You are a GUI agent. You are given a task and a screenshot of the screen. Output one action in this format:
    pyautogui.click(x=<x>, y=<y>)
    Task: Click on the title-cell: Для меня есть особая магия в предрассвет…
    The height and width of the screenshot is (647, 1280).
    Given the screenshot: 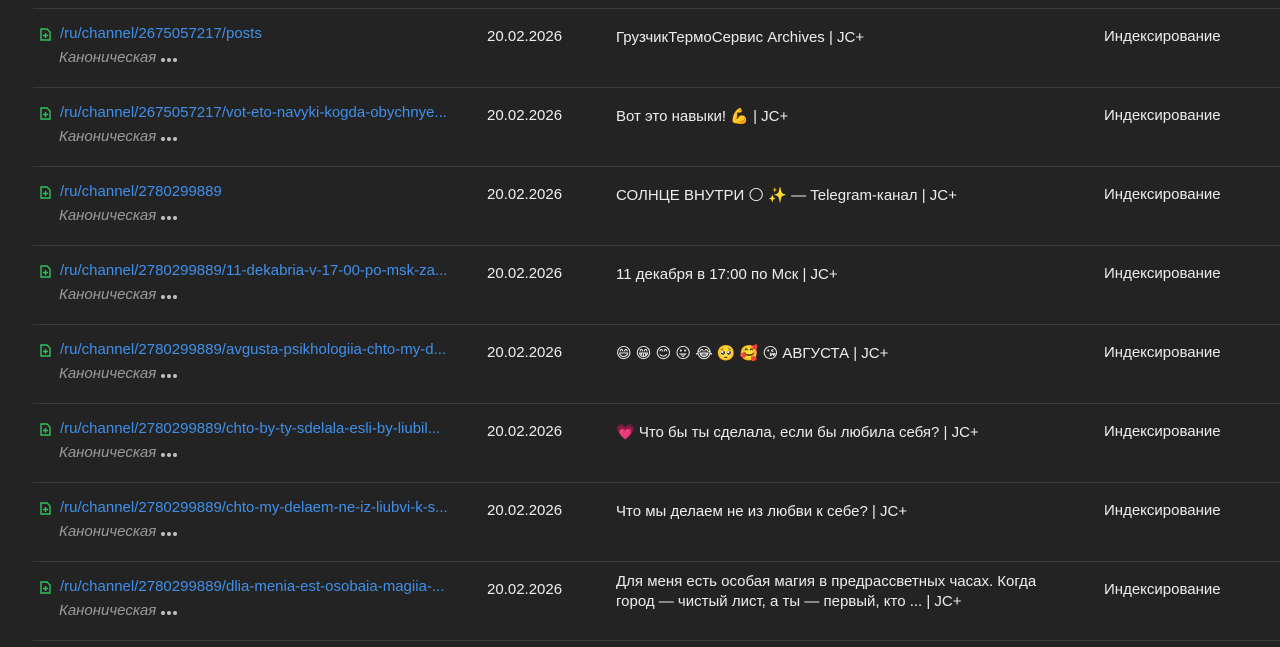 What is the action you would take?
    pyautogui.click(x=826, y=591)
    